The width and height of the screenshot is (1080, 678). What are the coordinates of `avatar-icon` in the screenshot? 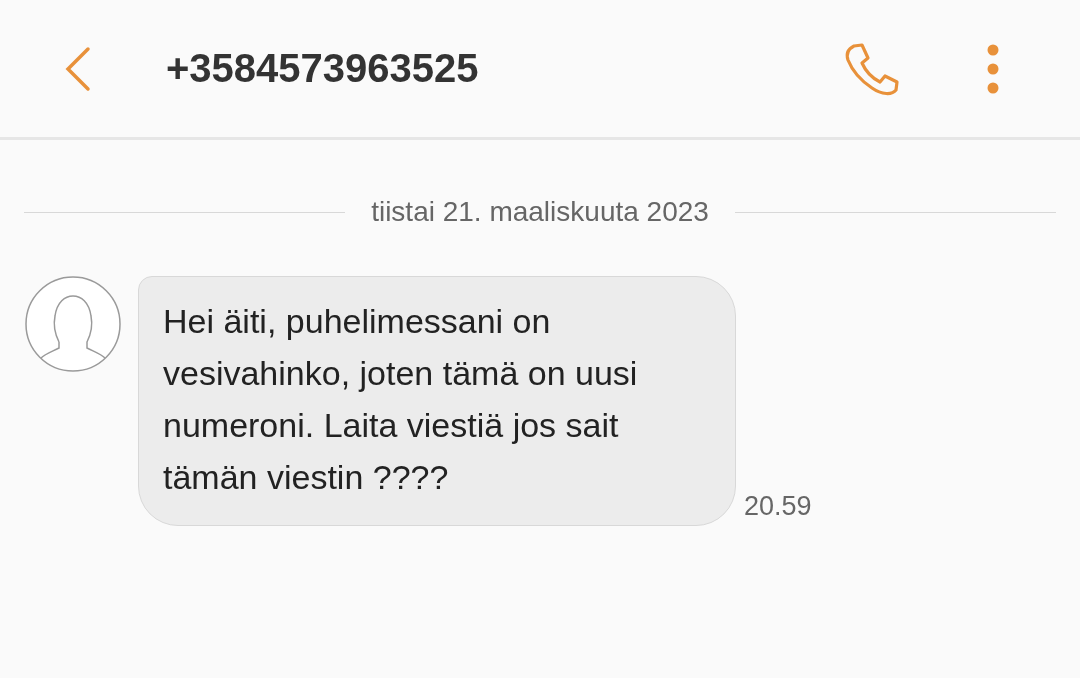 It's located at (73, 324).